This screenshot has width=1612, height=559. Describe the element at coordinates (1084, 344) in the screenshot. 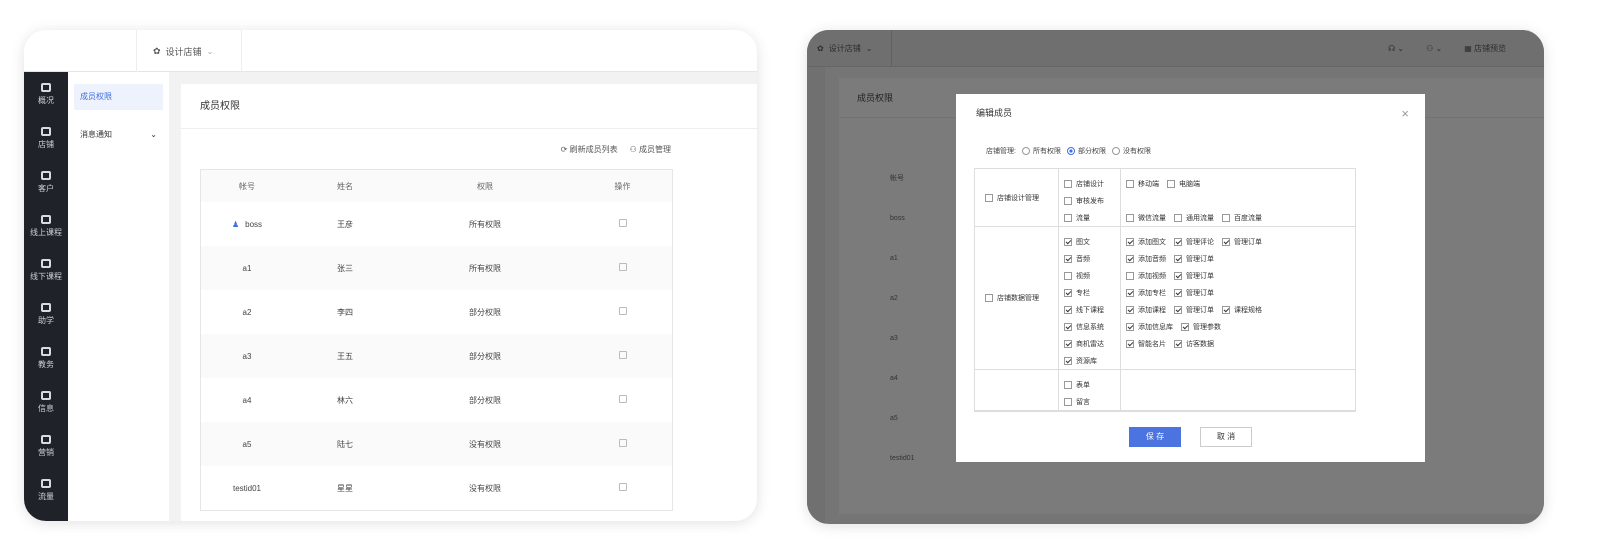

I see `perm-checkbox: 商机雷达` at that location.